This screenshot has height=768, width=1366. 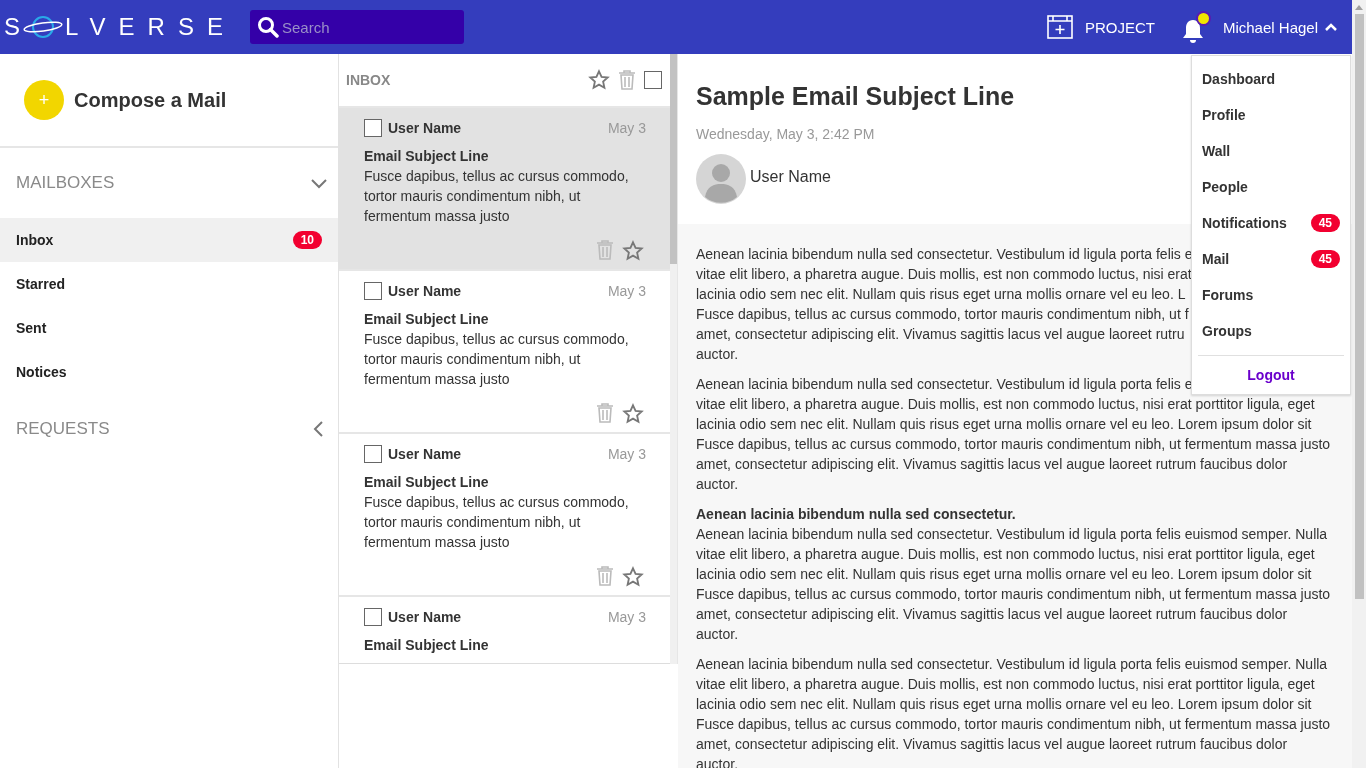 I want to click on menu-item: People, so click(x=1271, y=187).